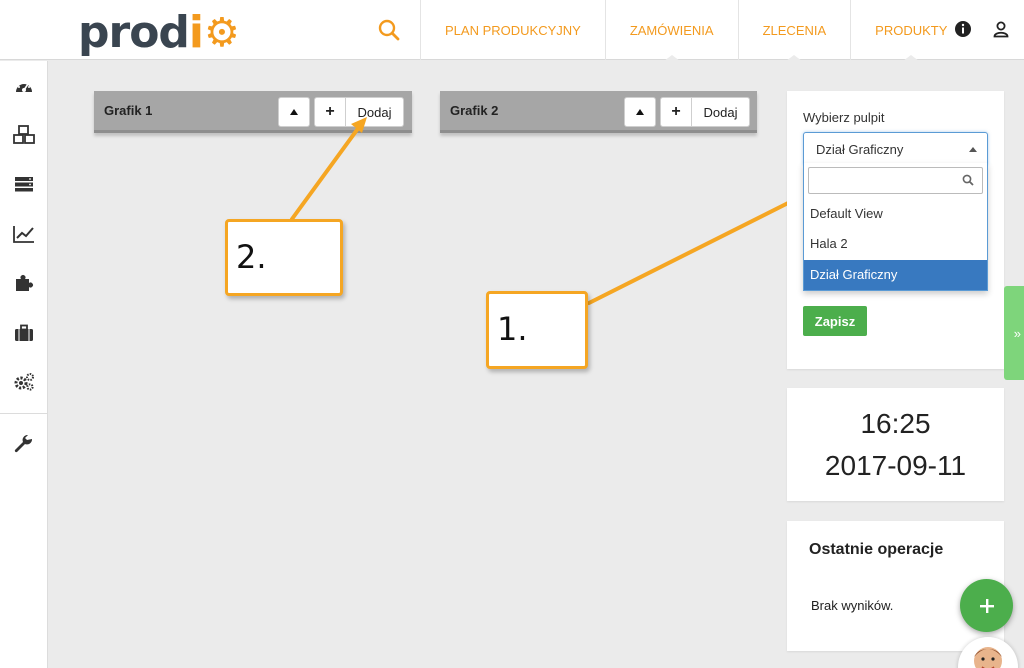  Describe the element at coordinates (1001, 29) in the screenshot. I see `user-icon` at that location.